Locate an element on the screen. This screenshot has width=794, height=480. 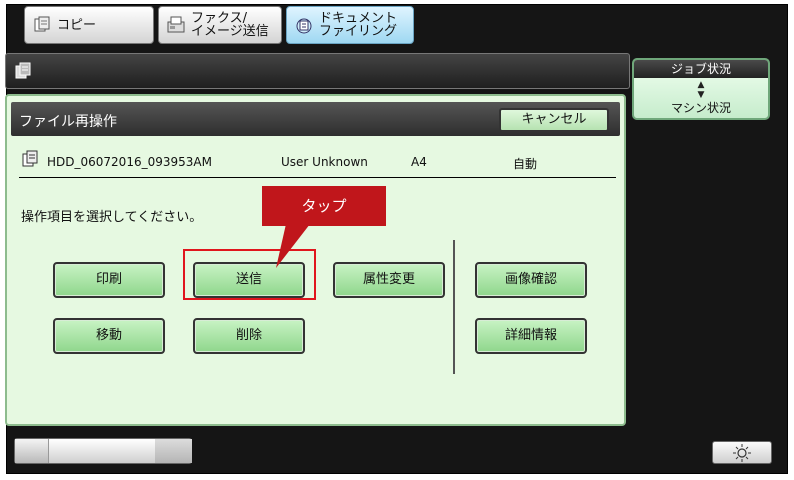
file-info-row: HDD_06072016_093953AM User Unknown A4 自動 is located at coordinates (317, 161).